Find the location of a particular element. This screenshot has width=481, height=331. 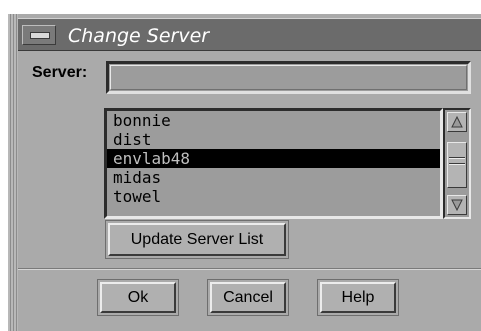

list-item: towel is located at coordinates (273, 196).